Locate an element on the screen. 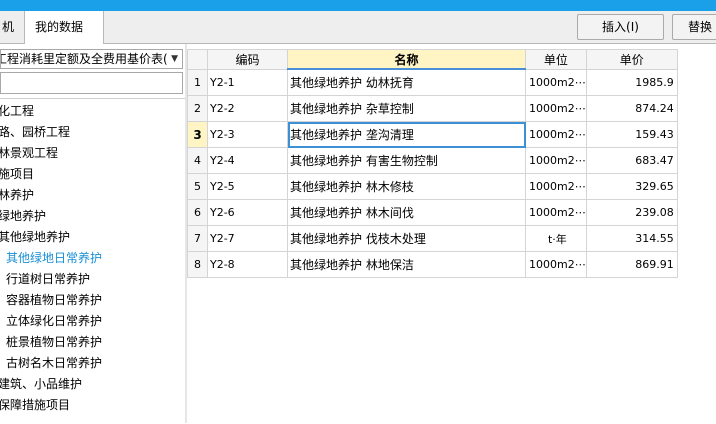 This screenshot has width=716, height=424. tree-item: 行道树日常养护 is located at coordinates (48, 279).